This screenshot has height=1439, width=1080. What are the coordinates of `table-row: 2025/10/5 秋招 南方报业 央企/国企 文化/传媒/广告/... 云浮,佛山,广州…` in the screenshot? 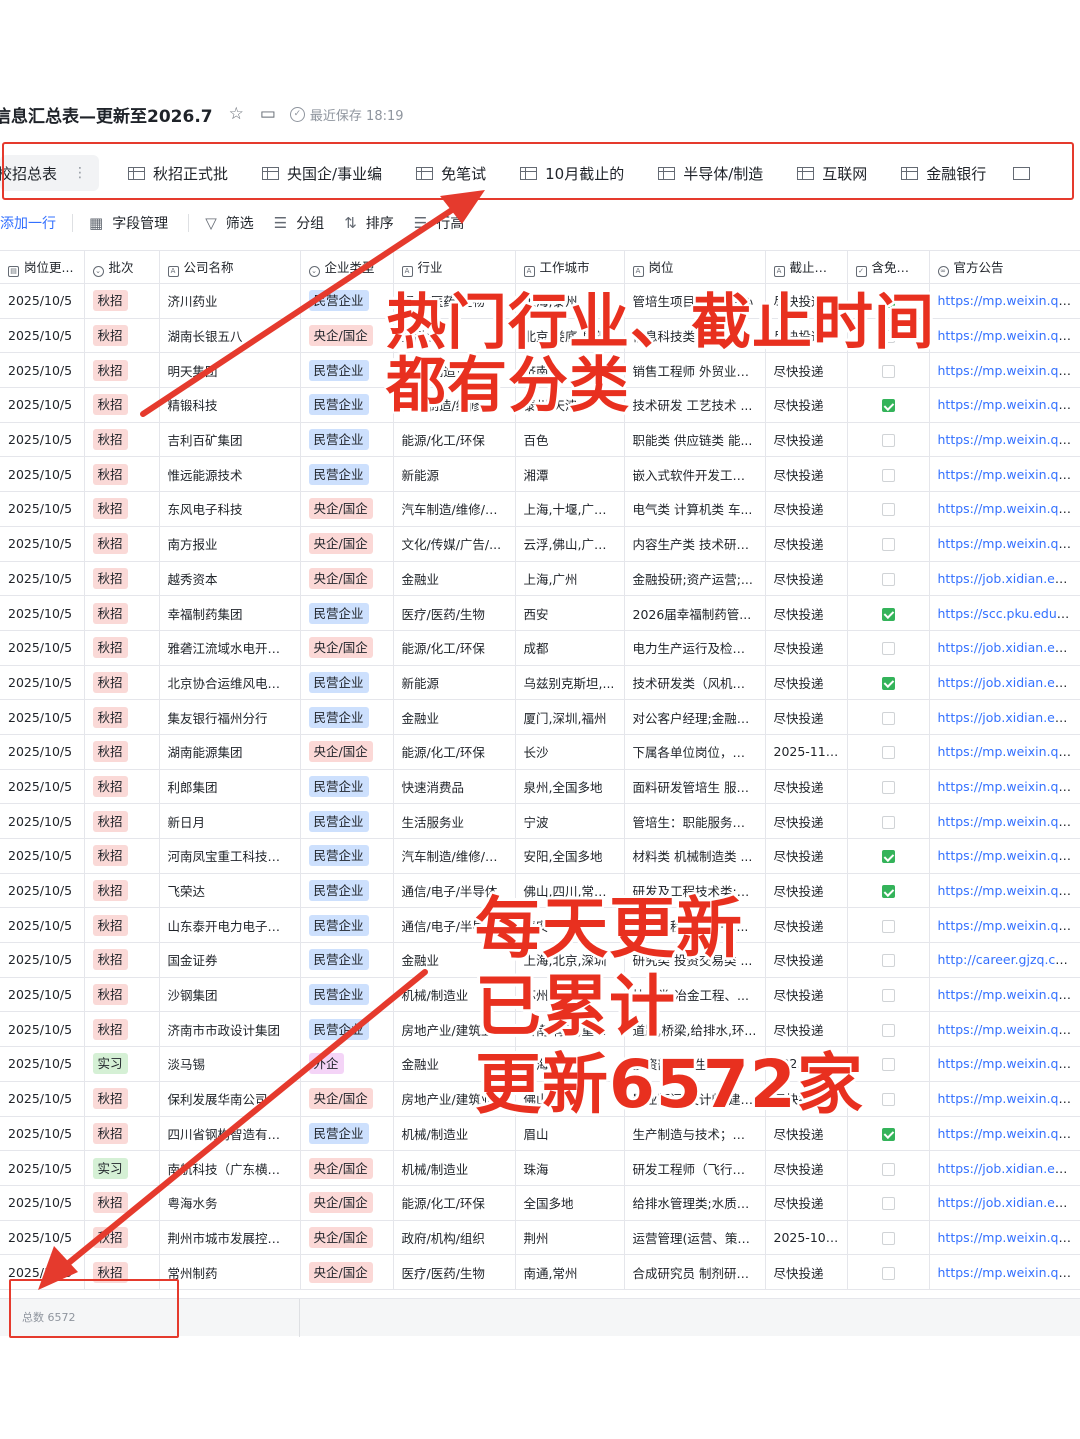 It's located at (540, 544).